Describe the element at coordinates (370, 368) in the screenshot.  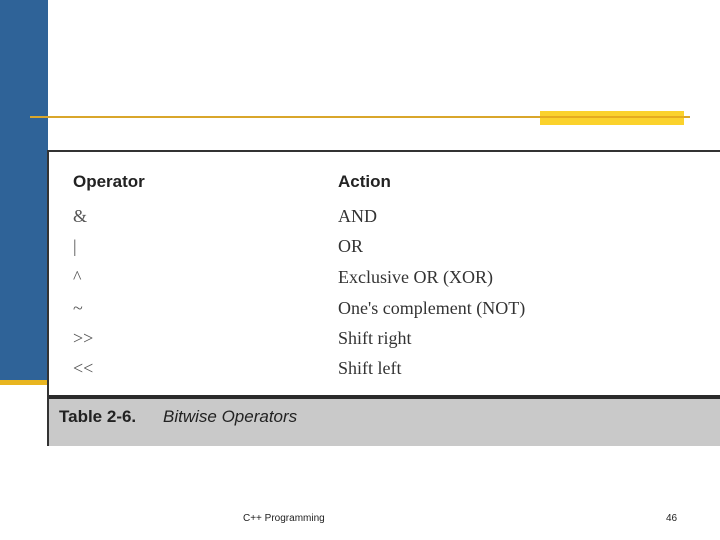
I see `action-cell: Shift left` at that location.